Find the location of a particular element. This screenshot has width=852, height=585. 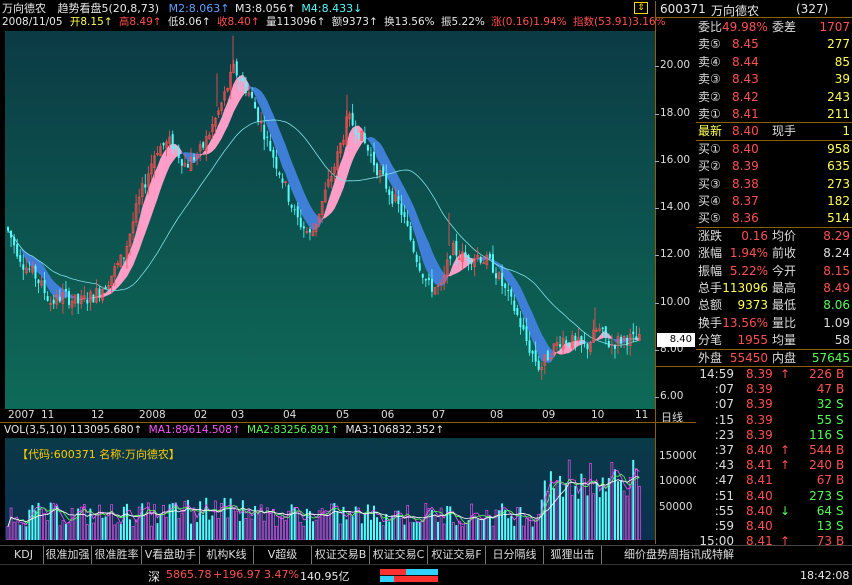

ask-row: 卖④ 8.44 85 is located at coordinates (774, 62).